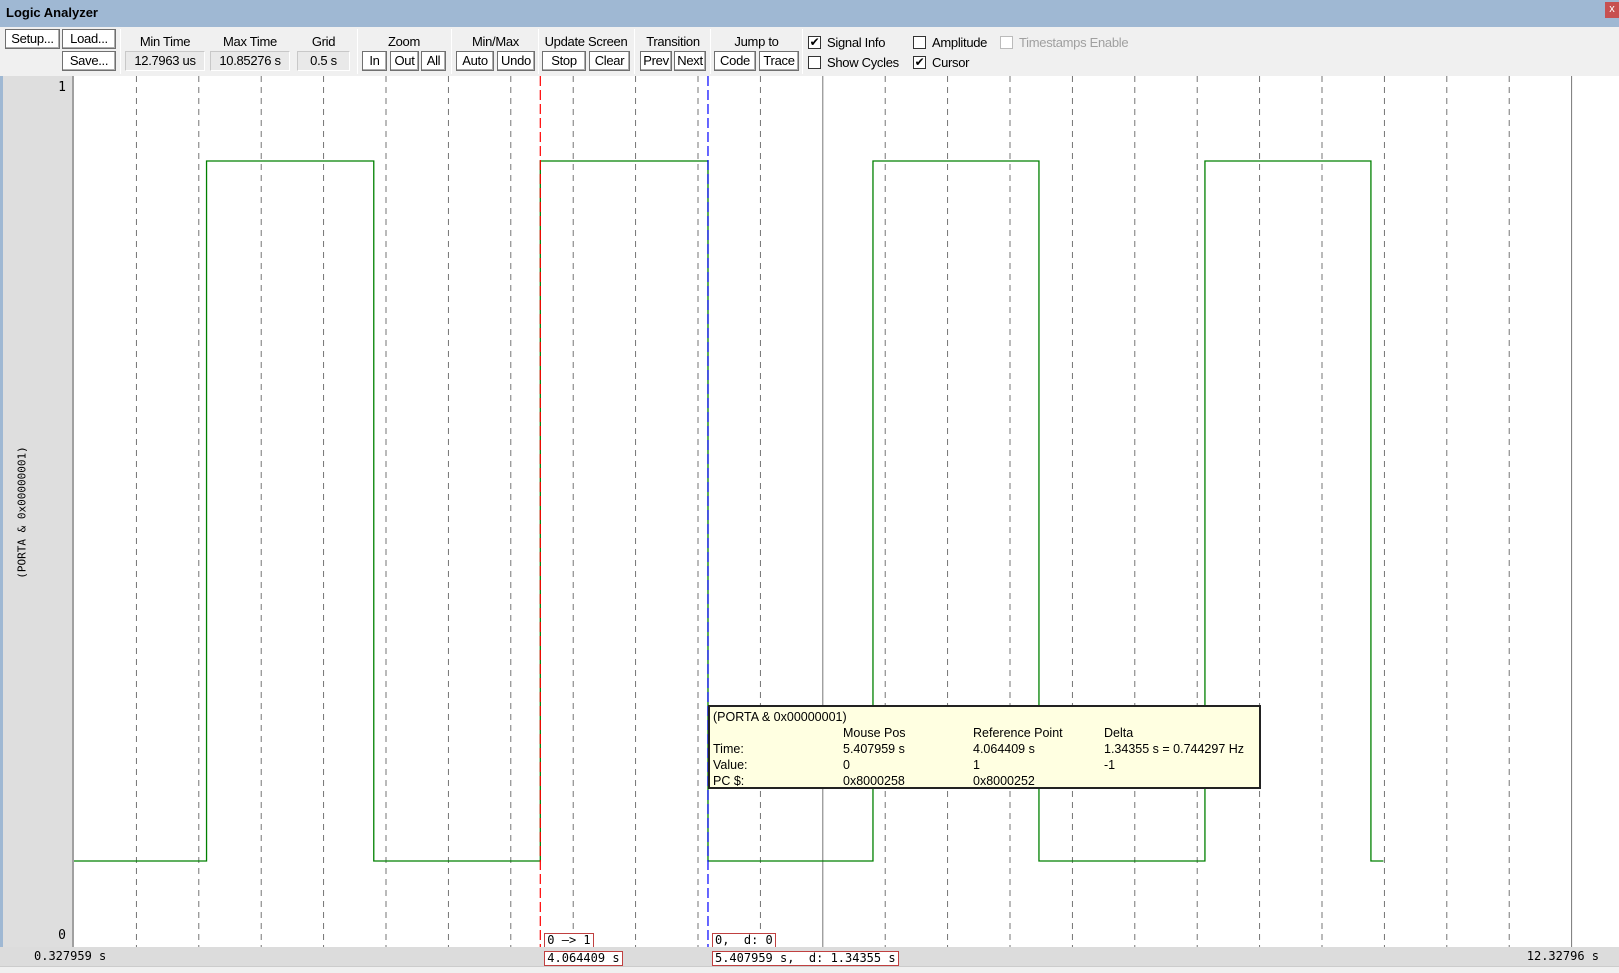 Image resolution: width=1619 pixels, height=973 pixels. Describe the element at coordinates (846, 765) in the screenshot. I see `tooltip-cell: 0` at that location.